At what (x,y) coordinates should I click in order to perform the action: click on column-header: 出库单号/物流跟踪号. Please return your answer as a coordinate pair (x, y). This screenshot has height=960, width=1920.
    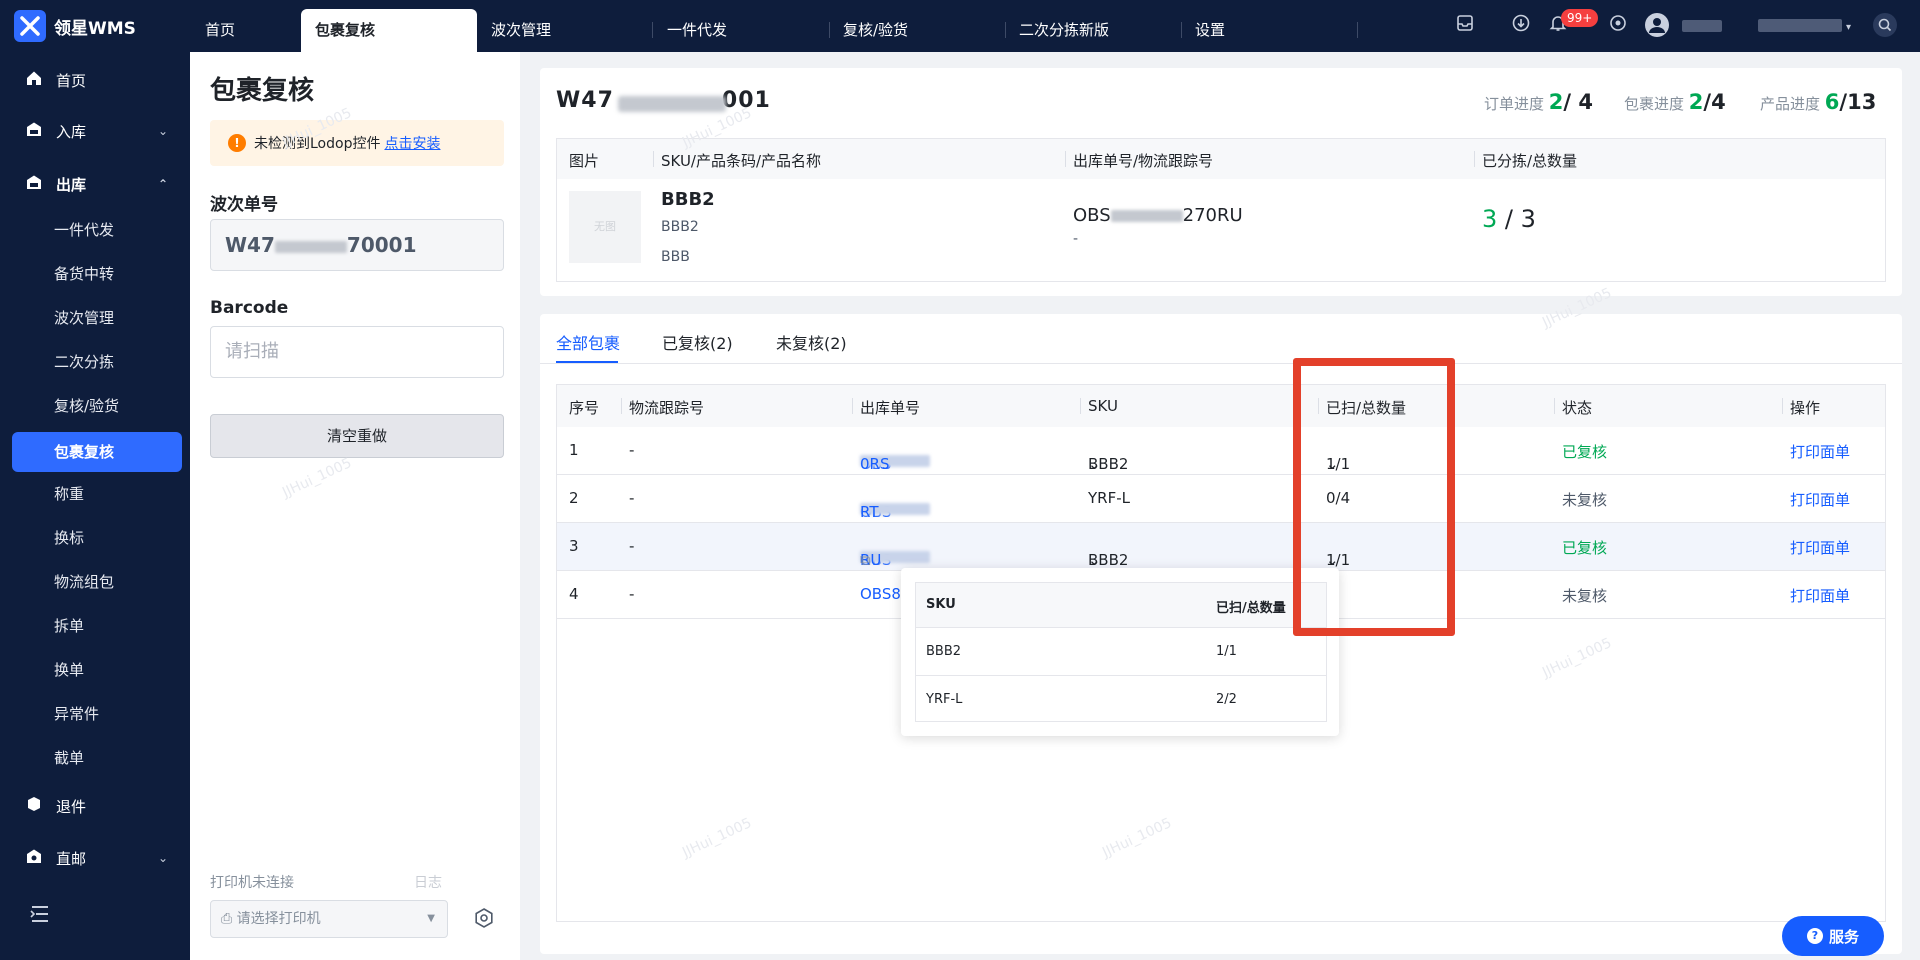
    Looking at the image, I should click on (1143, 161).